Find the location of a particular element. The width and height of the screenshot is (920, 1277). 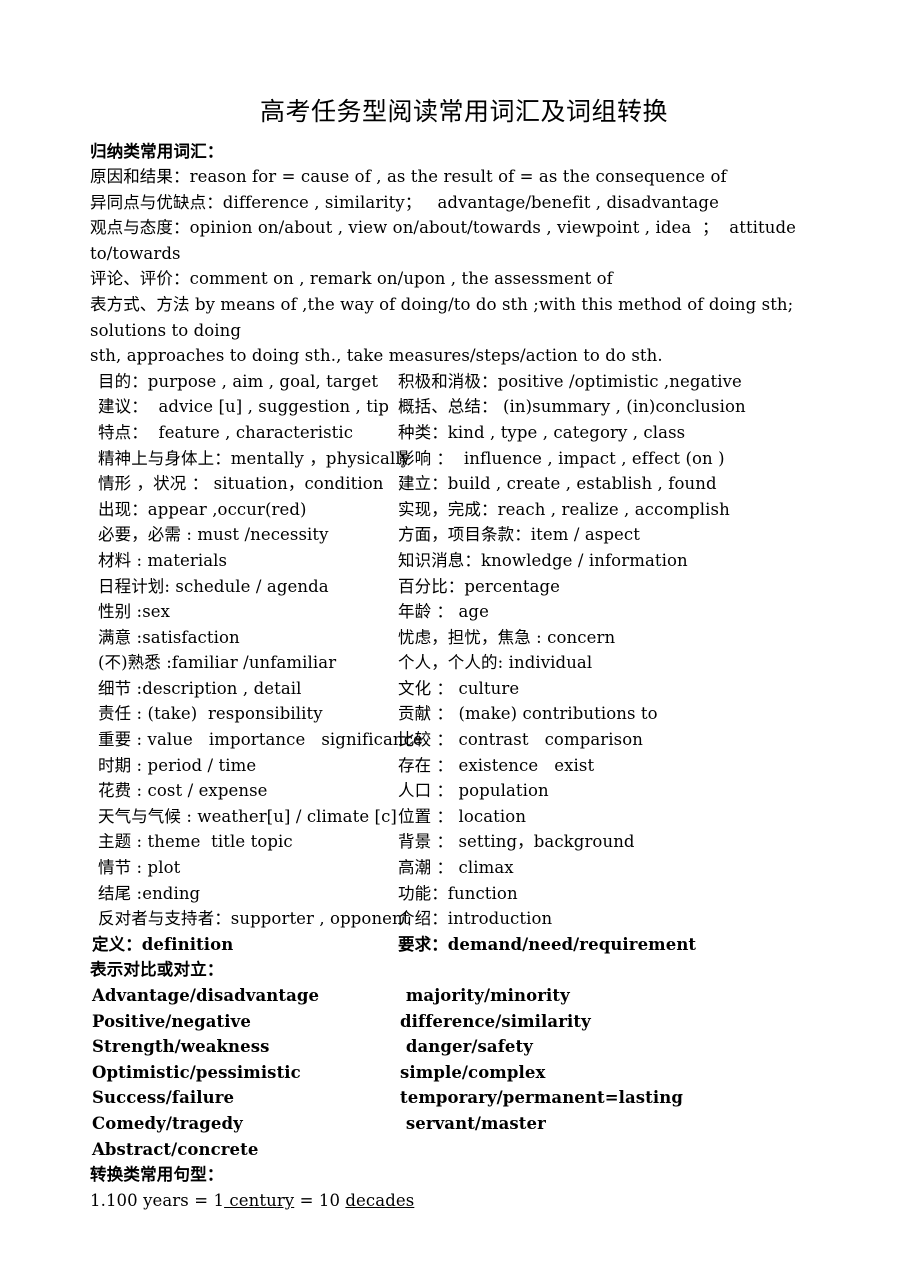

contrast-left-cell: Strength/weakness is located at coordinates (181, 1047).